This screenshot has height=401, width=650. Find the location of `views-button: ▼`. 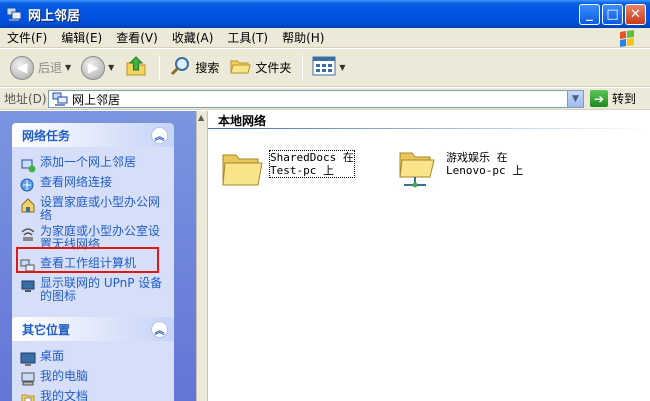

views-button: ▼ is located at coordinates (328, 68).